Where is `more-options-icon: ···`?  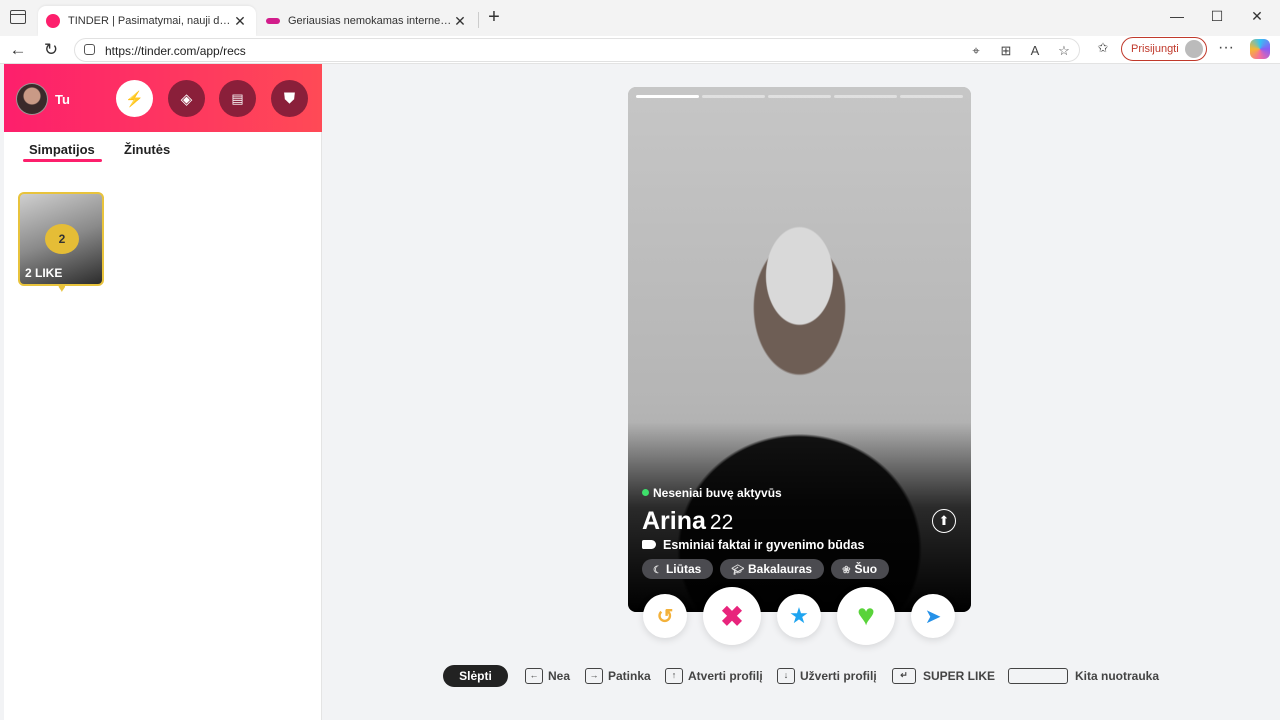 more-options-icon: ··· is located at coordinates (1226, 48).